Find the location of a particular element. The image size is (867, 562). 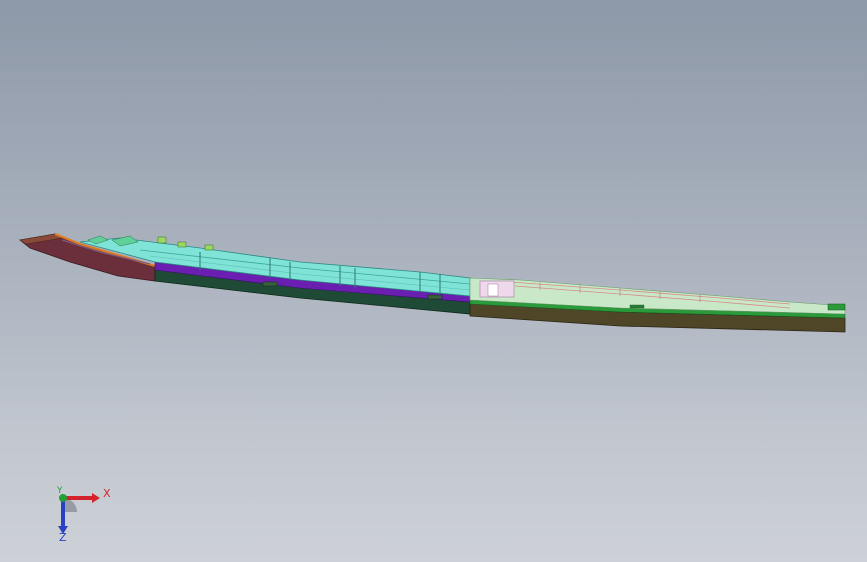

y-axis-label: Y is located at coordinates (60, 491).